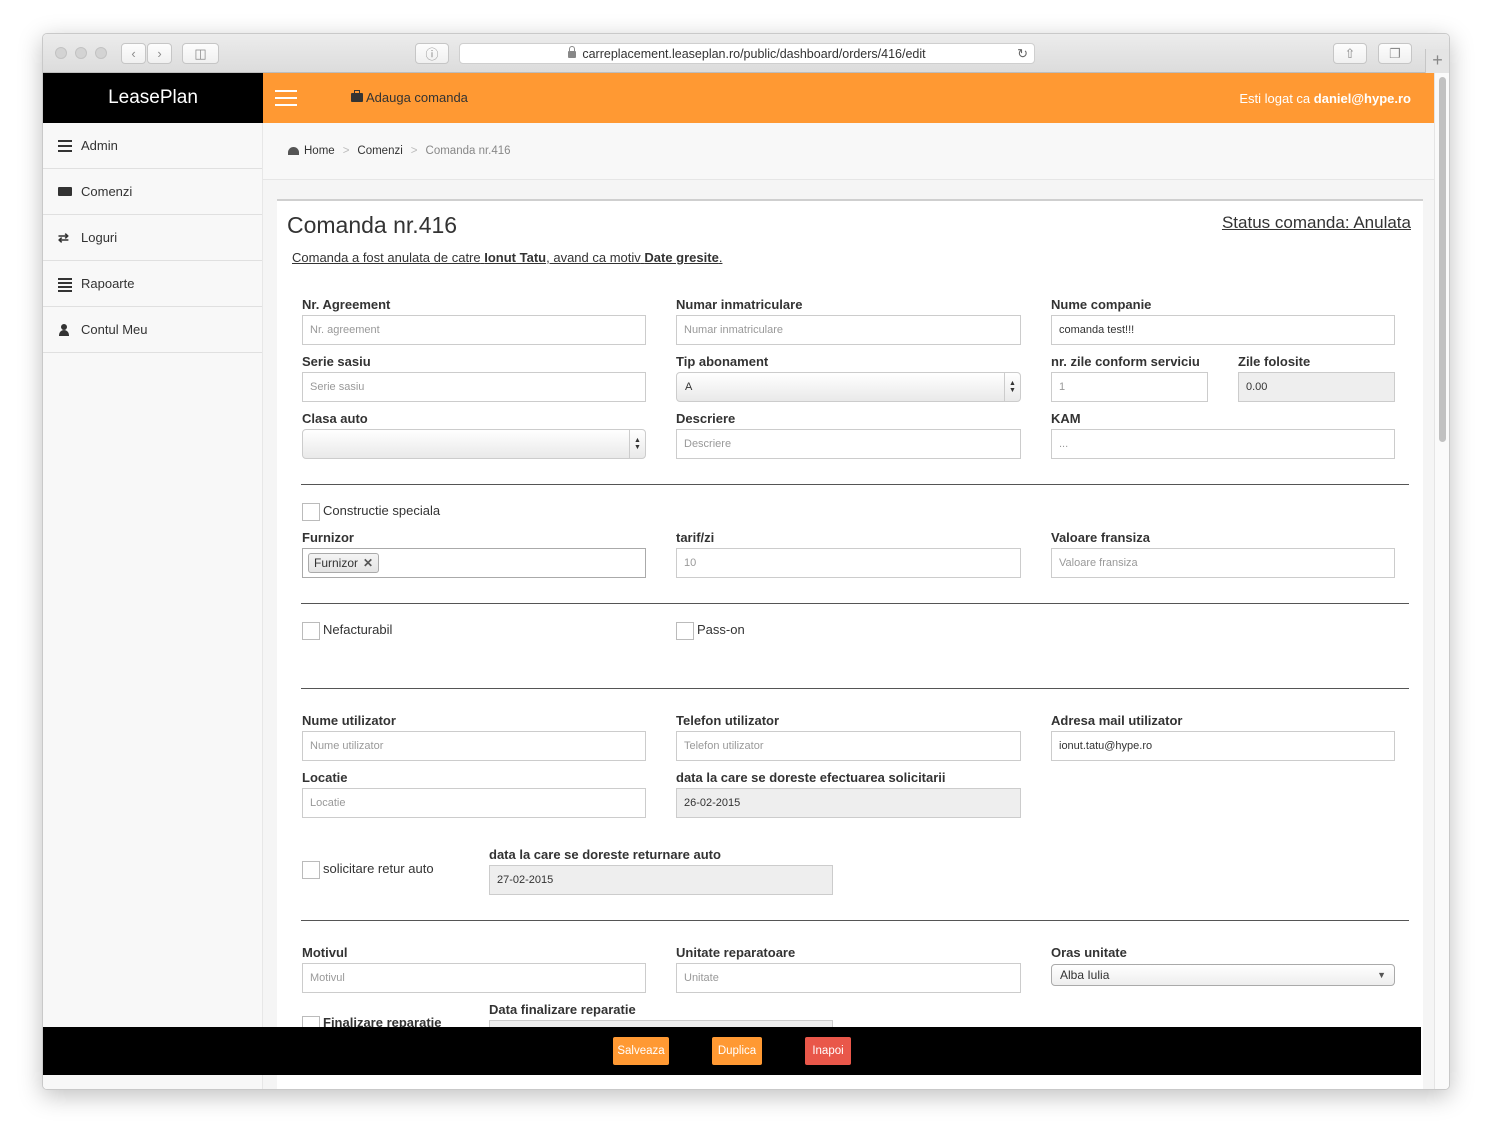 This screenshot has width=1492, height=1141. Describe the element at coordinates (1441, 581) in the screenshot. I see `page-scrollbar` at that location.